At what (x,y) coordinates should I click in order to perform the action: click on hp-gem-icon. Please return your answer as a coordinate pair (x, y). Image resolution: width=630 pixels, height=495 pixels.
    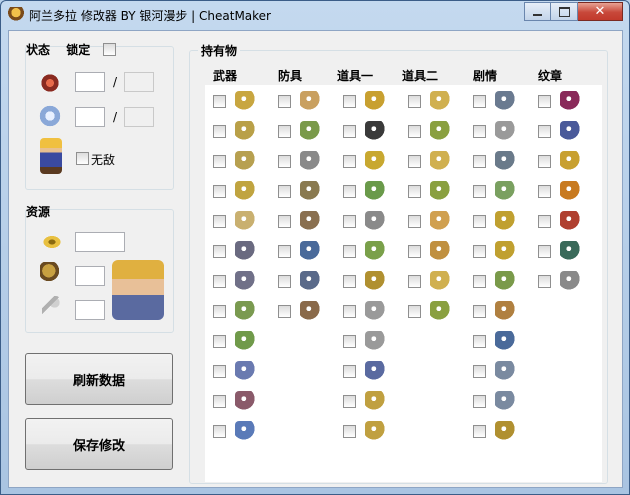
    Looking at the image, I should click on (50, 83).